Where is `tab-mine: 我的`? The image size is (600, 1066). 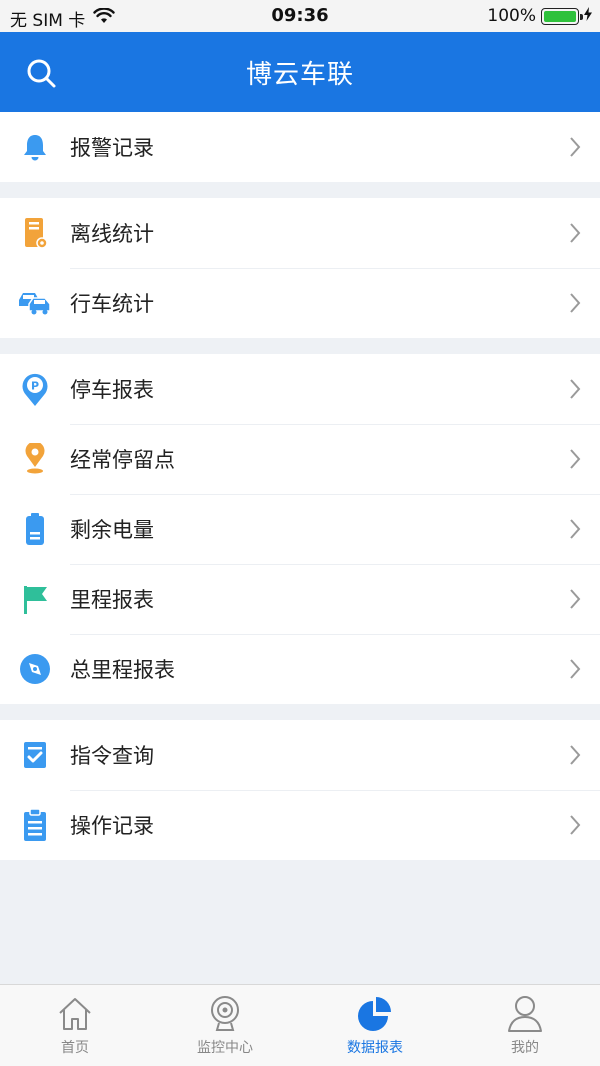
tab-mine: 我的 is located at coordinates (525, 1025).